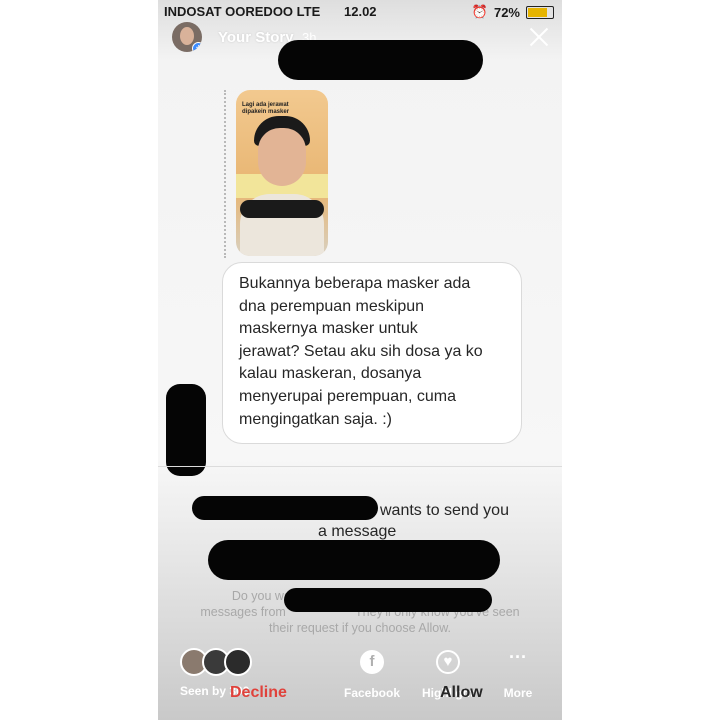 The height and width of the screenshot is (720, 720). Describe the element at coordinates (357, 531) in the screenshot. I see `request-text-line2: a message` at that location.